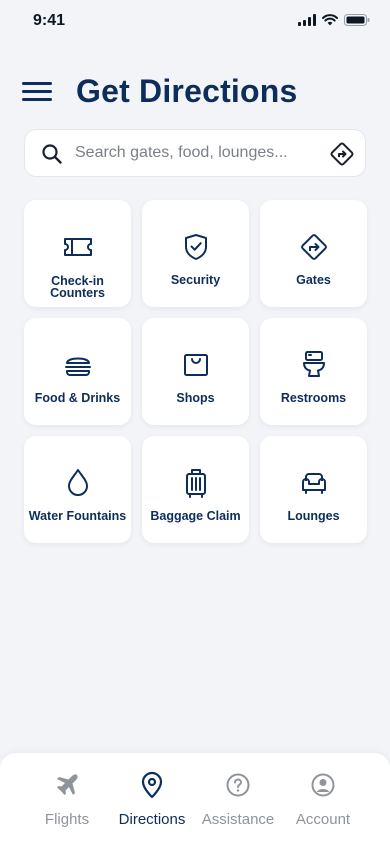 The height and width of the screenshot is (844, 390). Describe the element at coordinates (342, 154) in the screenshot. I see `route-directions-icon` at that location.